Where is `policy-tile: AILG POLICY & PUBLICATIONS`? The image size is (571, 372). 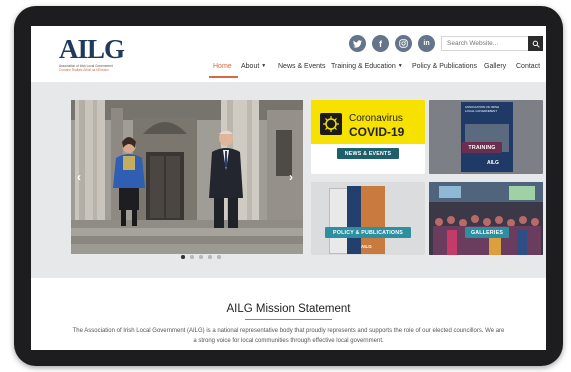
policy-tile: AILG POLICY & PUBLICATIONS is located at coordinates (368, 218).